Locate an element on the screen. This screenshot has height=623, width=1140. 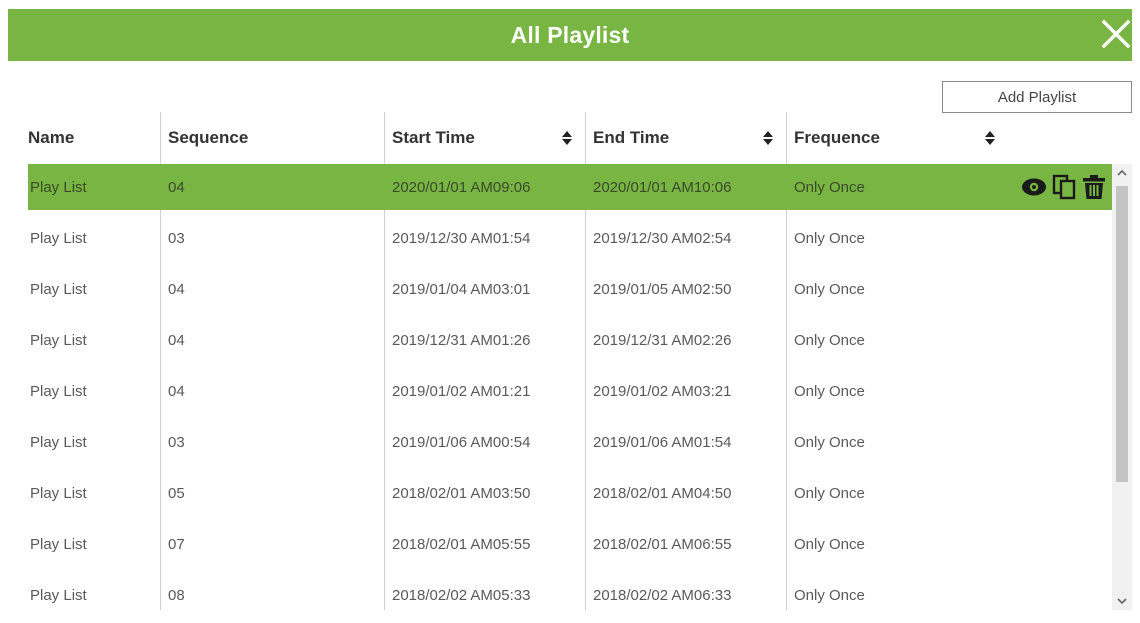
trash-icon is located at coordinates (1094, 187).